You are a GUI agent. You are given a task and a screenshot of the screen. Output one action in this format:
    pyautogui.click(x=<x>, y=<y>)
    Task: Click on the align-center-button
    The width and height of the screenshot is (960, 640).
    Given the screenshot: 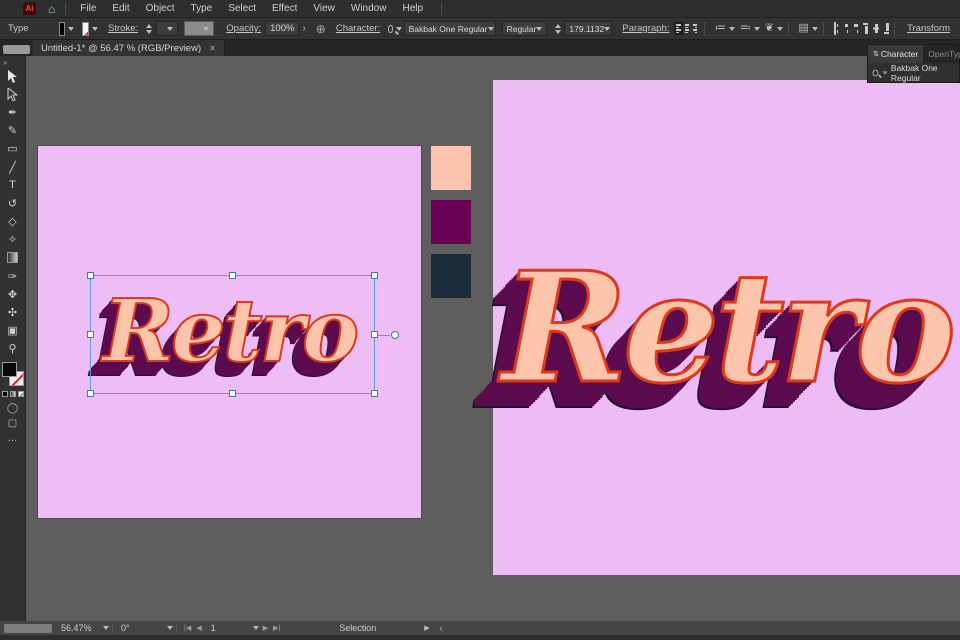 What is the action you would take?
    pyautogui.click(x=687, y=28)
    